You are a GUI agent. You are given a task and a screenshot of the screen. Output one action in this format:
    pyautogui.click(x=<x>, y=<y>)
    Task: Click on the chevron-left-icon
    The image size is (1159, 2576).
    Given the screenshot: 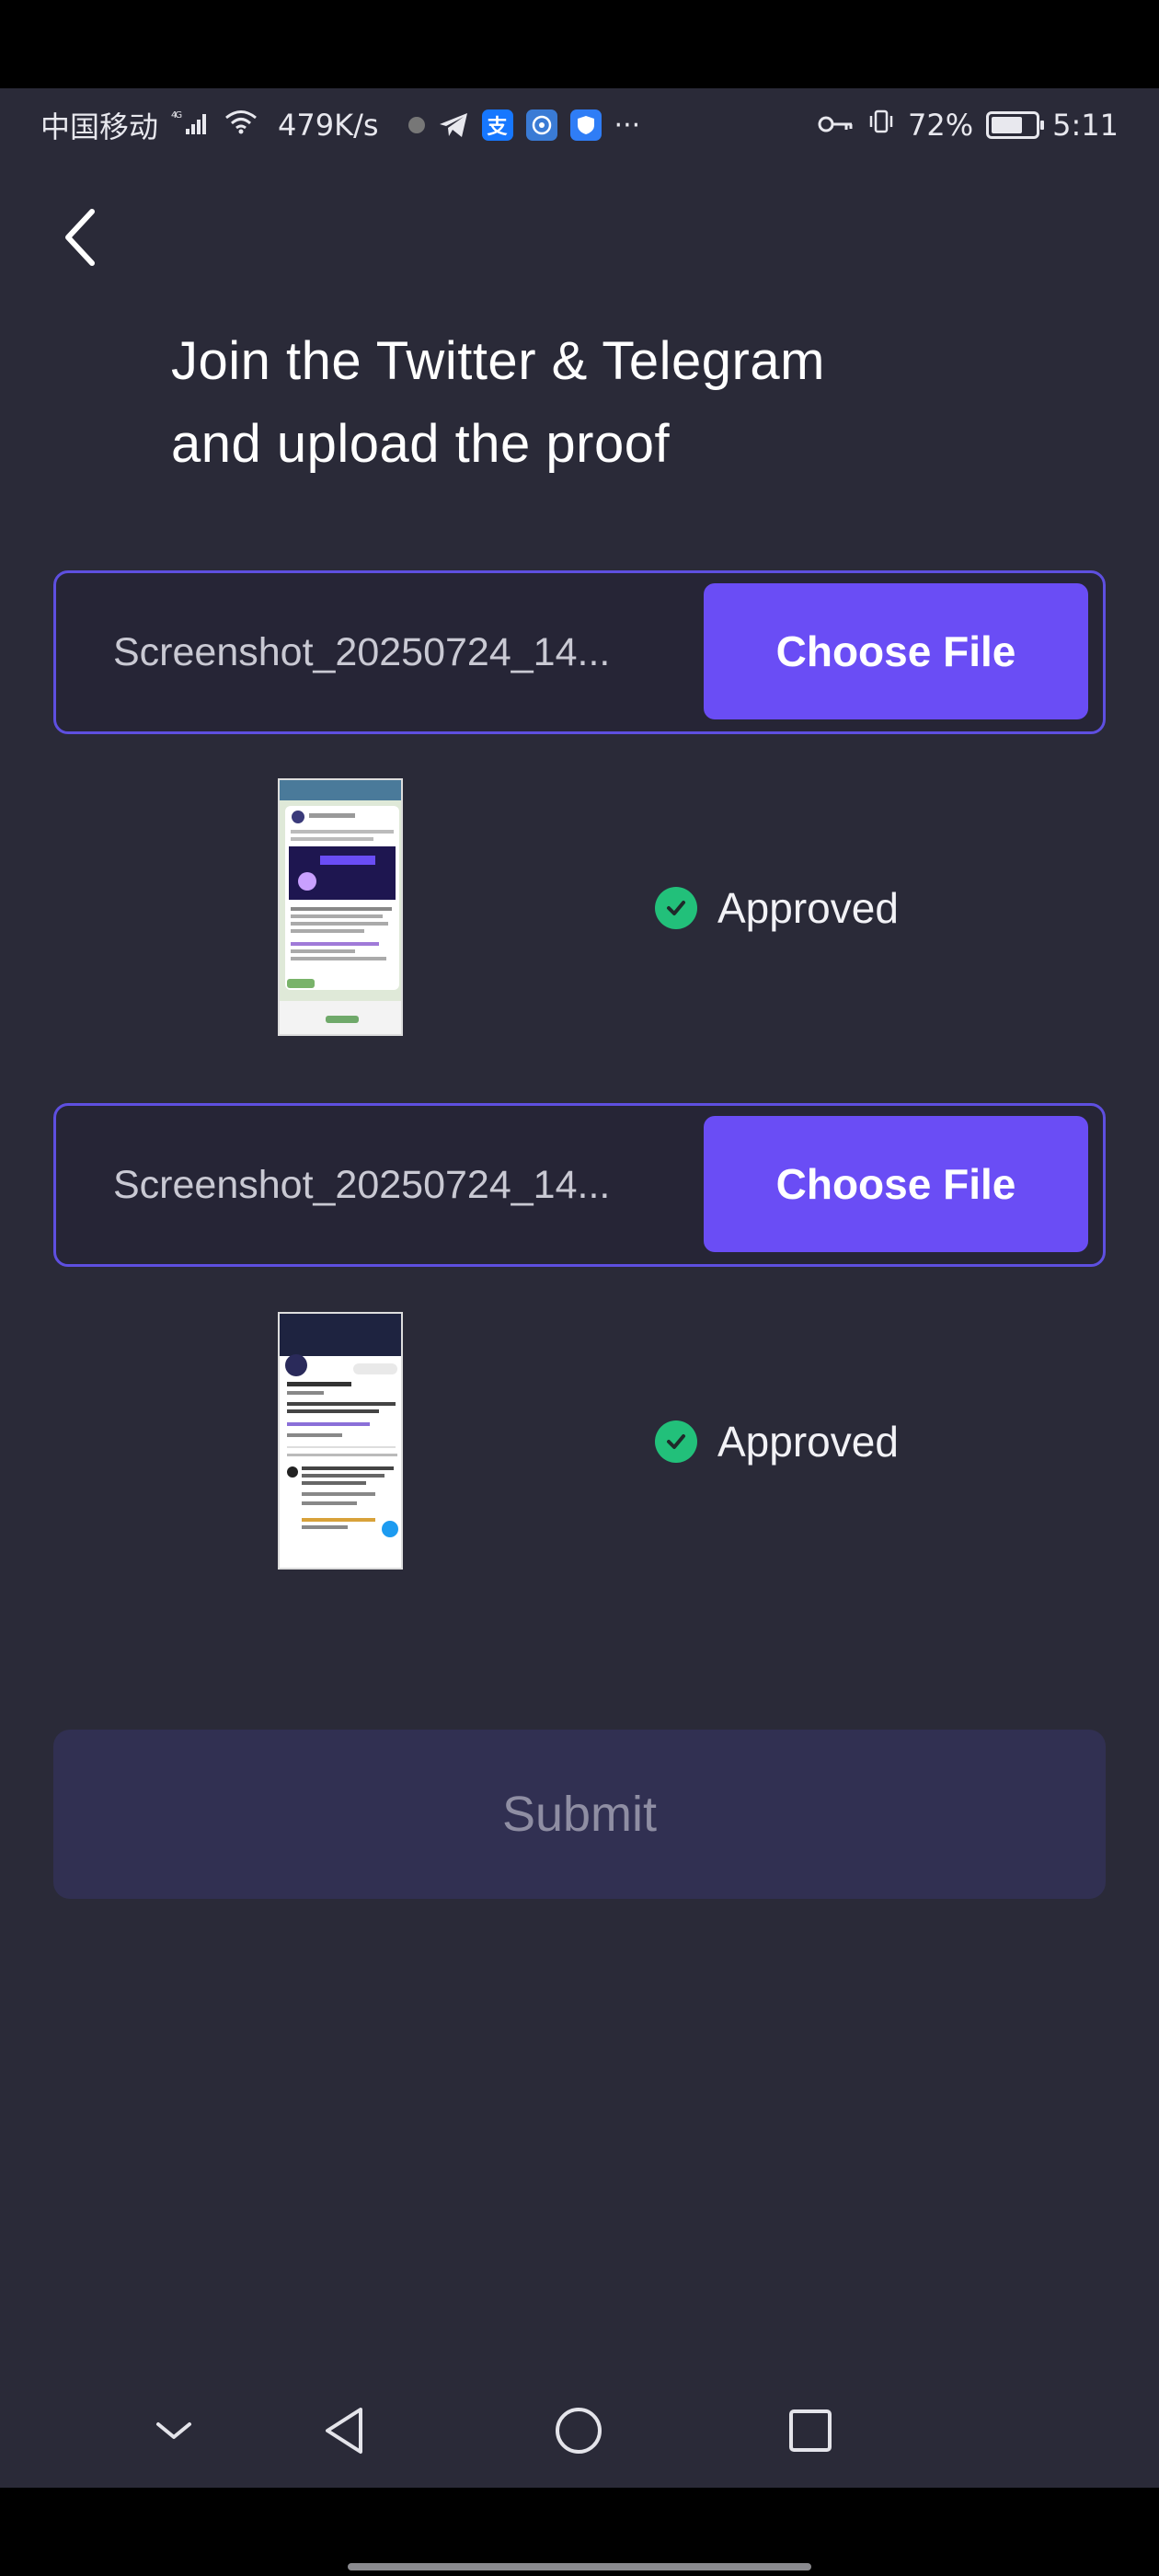 What is the action you would take?
    pyautogui.click(x=80, y=237)
    